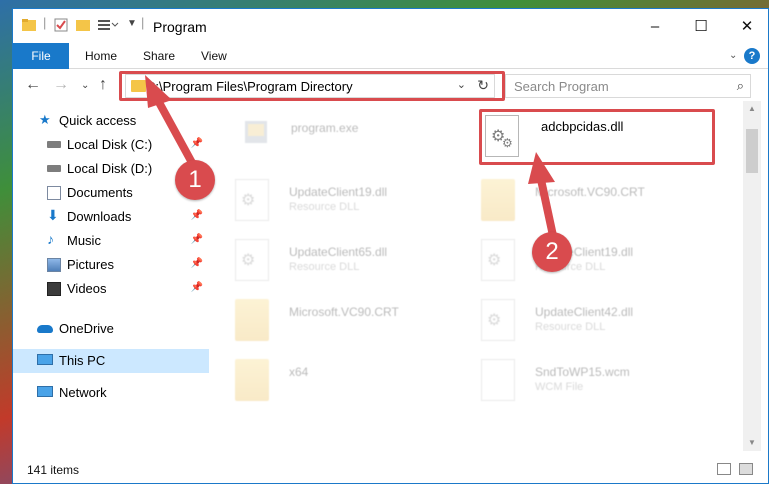 This screenshot has height=484, width=769. I want to click on sidebar-item-music: ♪ Music 📌, so click(111, 241).